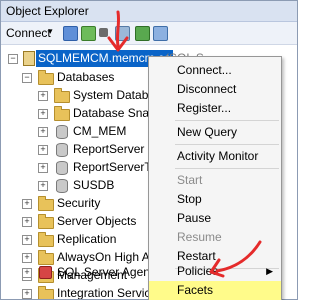  What do you see at coordinates (215, 199) in the screenshot?
I see `menu-item-stop: Stop` at bounding box center [215, 199].